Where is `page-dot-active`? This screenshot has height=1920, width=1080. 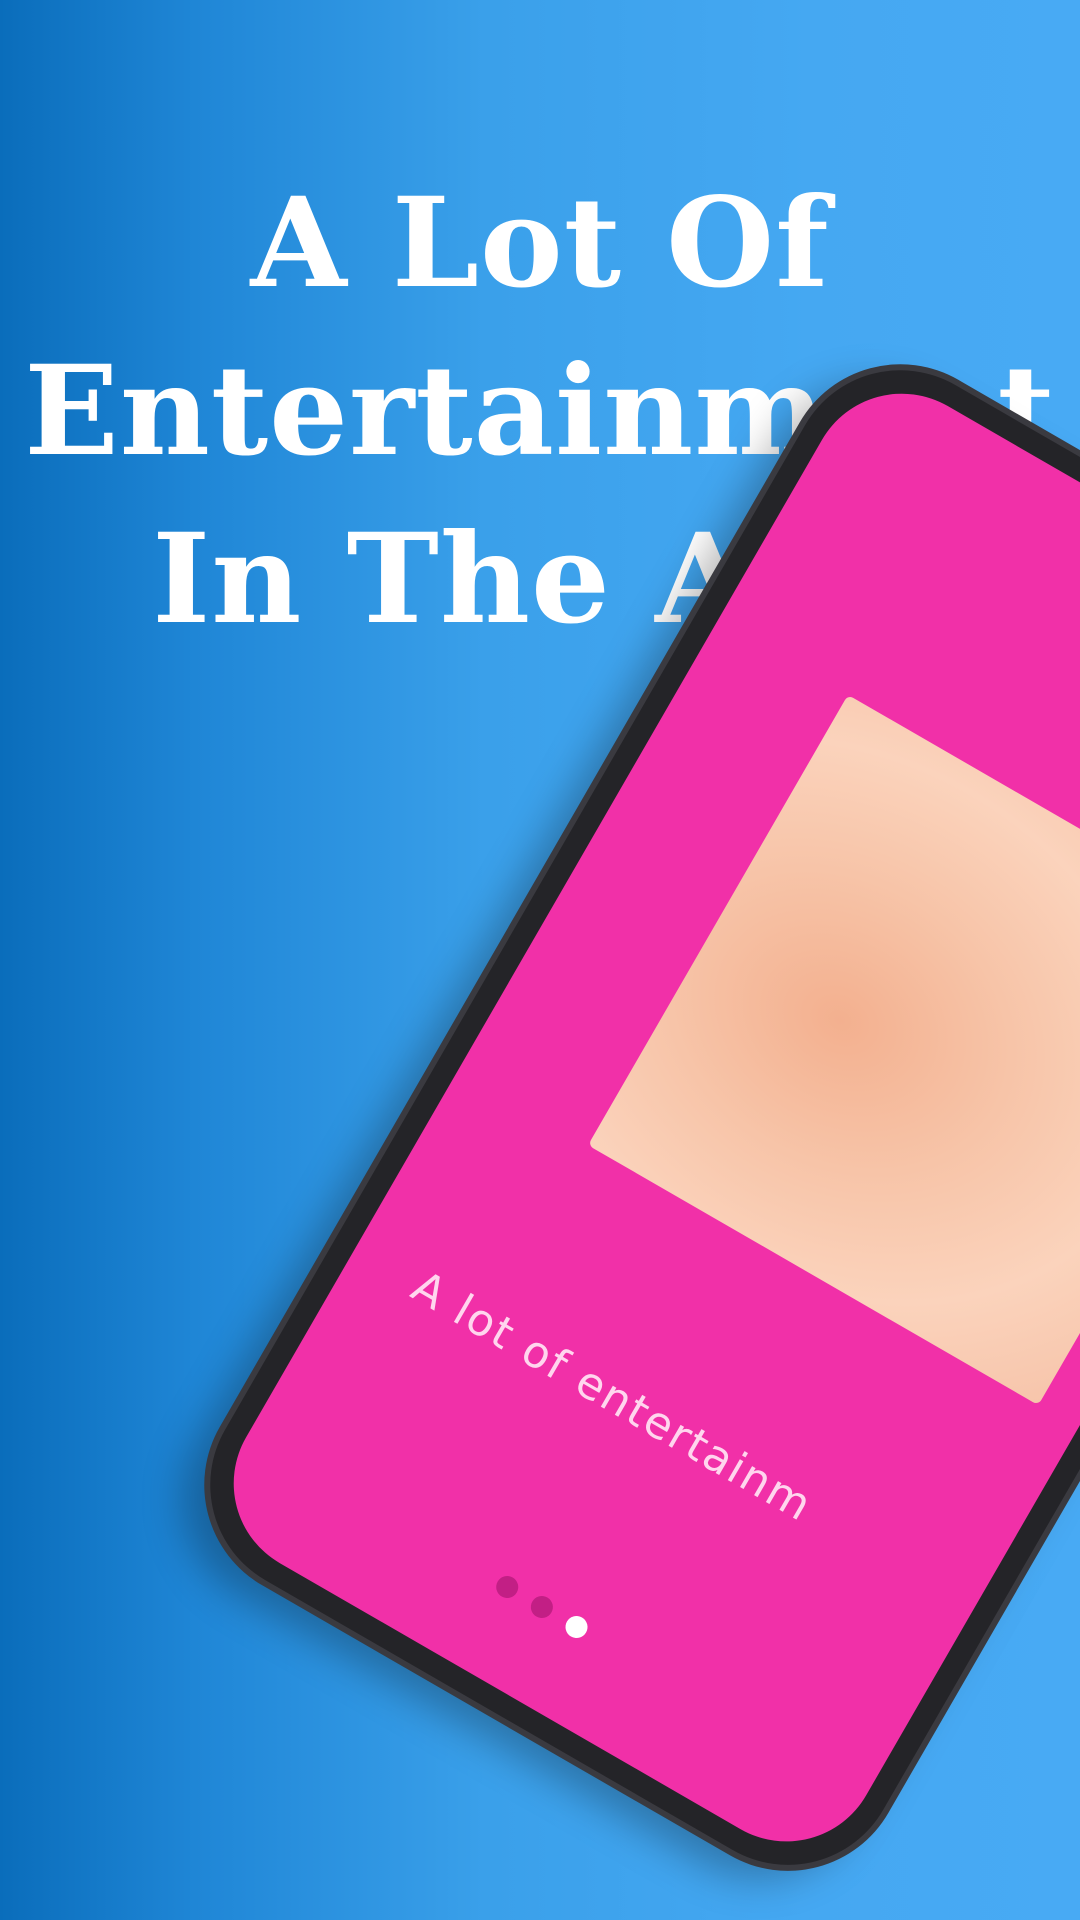
page-dot-active is located at coordinates (576, 1627).